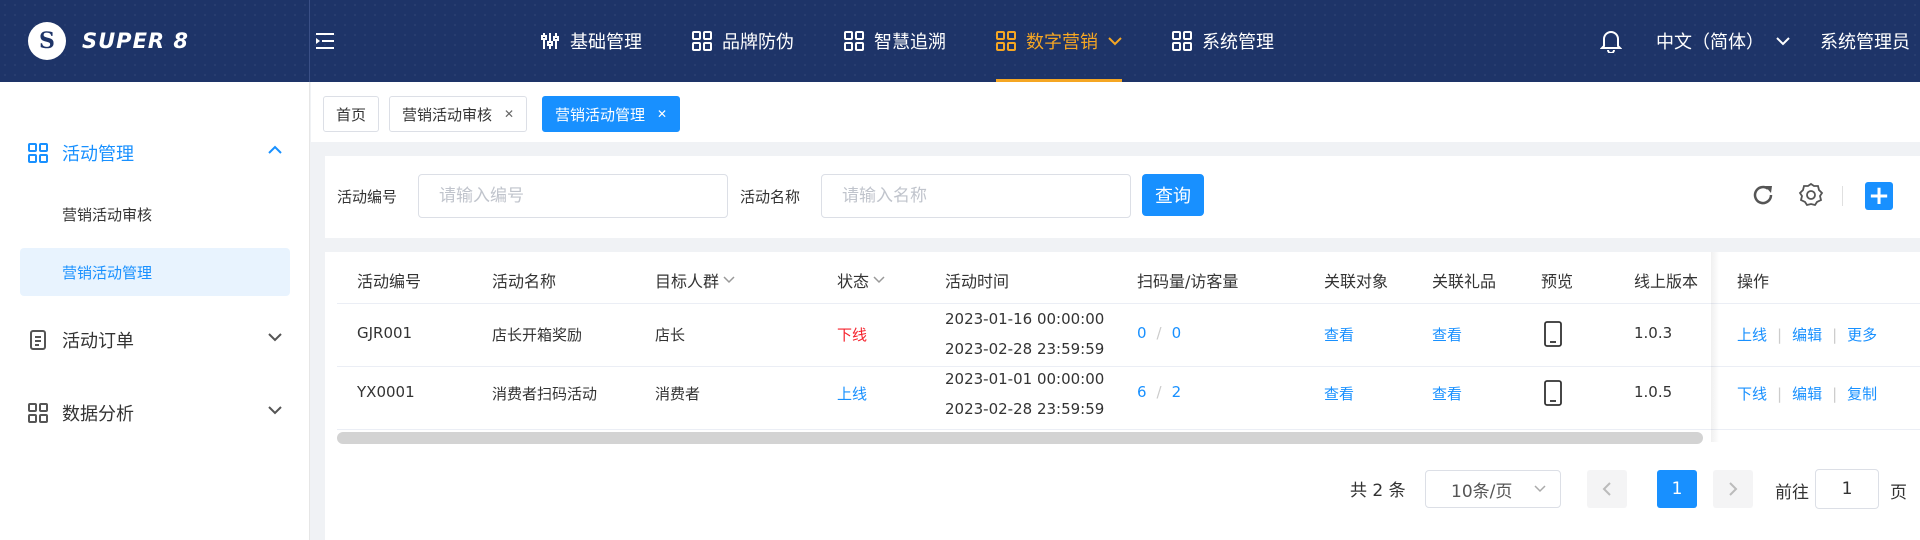 The width and height of the screenshot is (1920, 540). Describe the element at coordinates (1464, 281) in the screenshot. I see `column-header: 关联礼品` at that location.